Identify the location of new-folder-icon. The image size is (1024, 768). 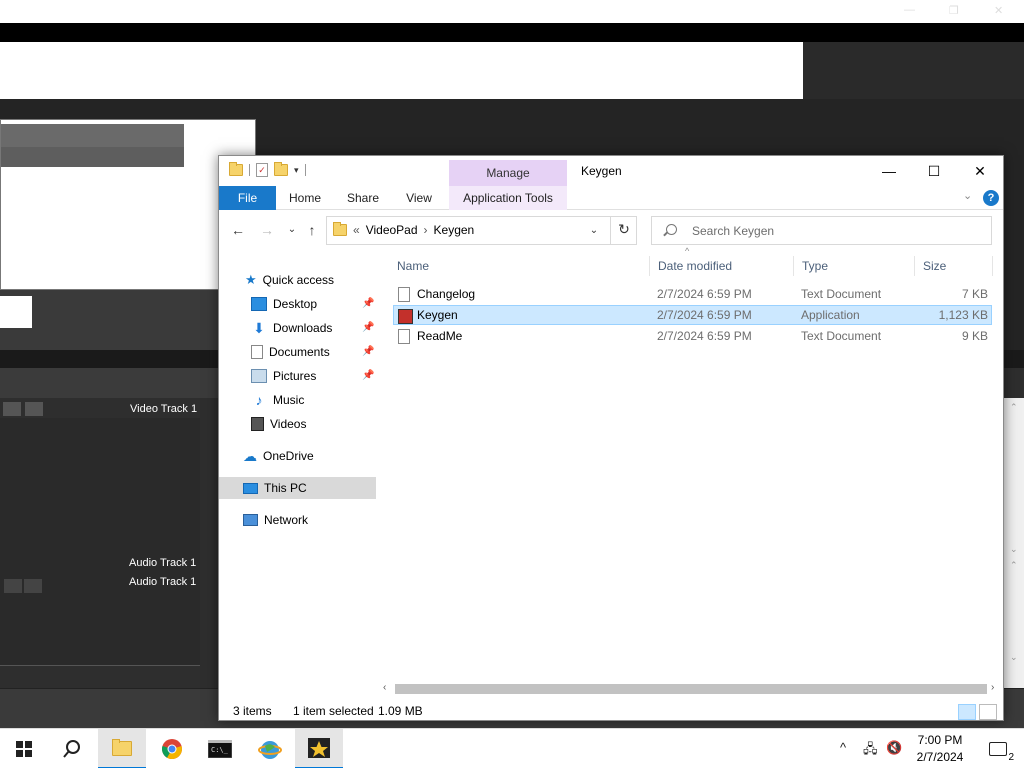
(281, 169).